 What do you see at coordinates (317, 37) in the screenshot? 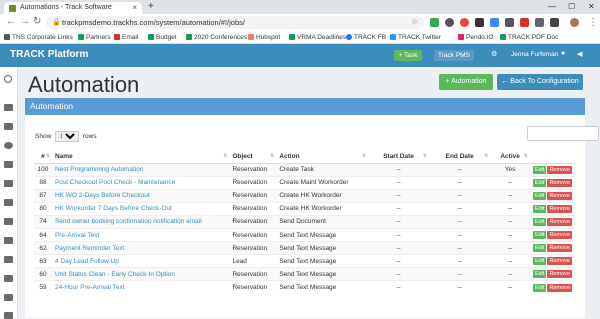
I see `bookmark-item: VRMA Deadlines` at bounding box center [317, 37].